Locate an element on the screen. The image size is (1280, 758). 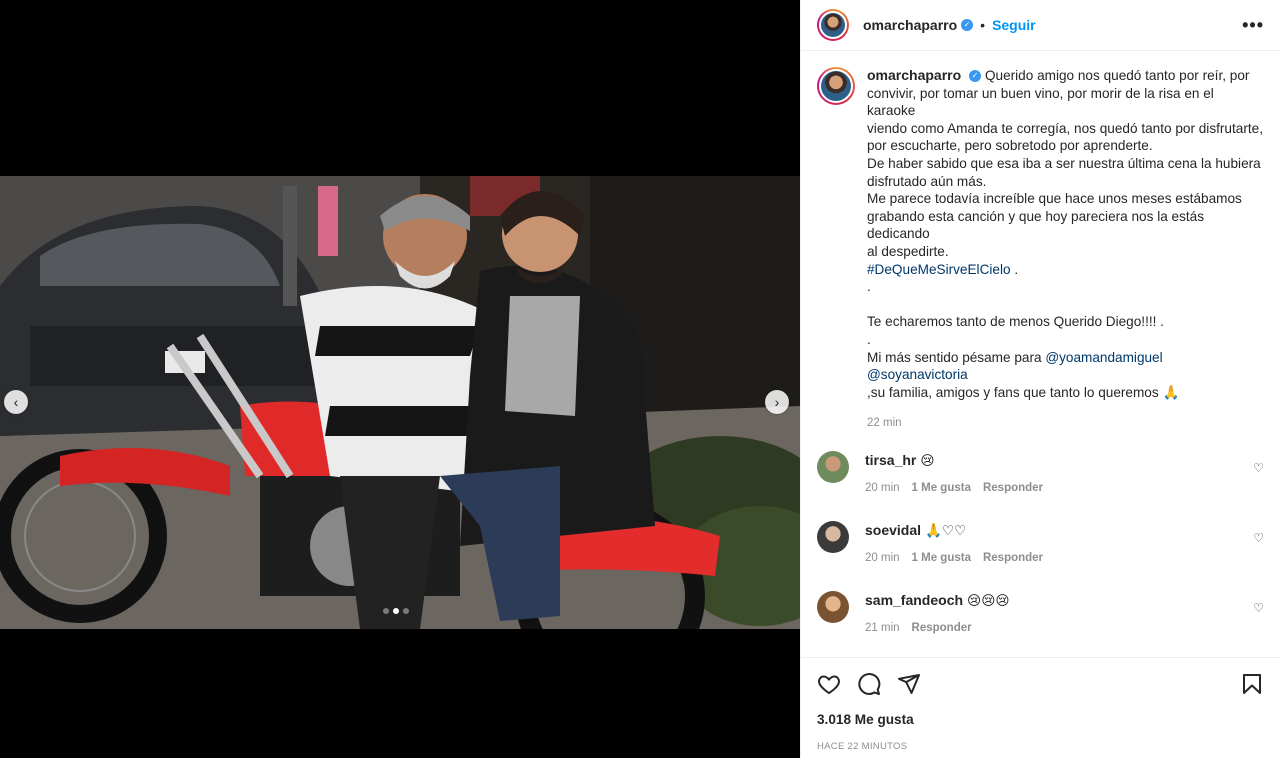
comment-text: 😢😢😢 is located at coordinates (988, 600).